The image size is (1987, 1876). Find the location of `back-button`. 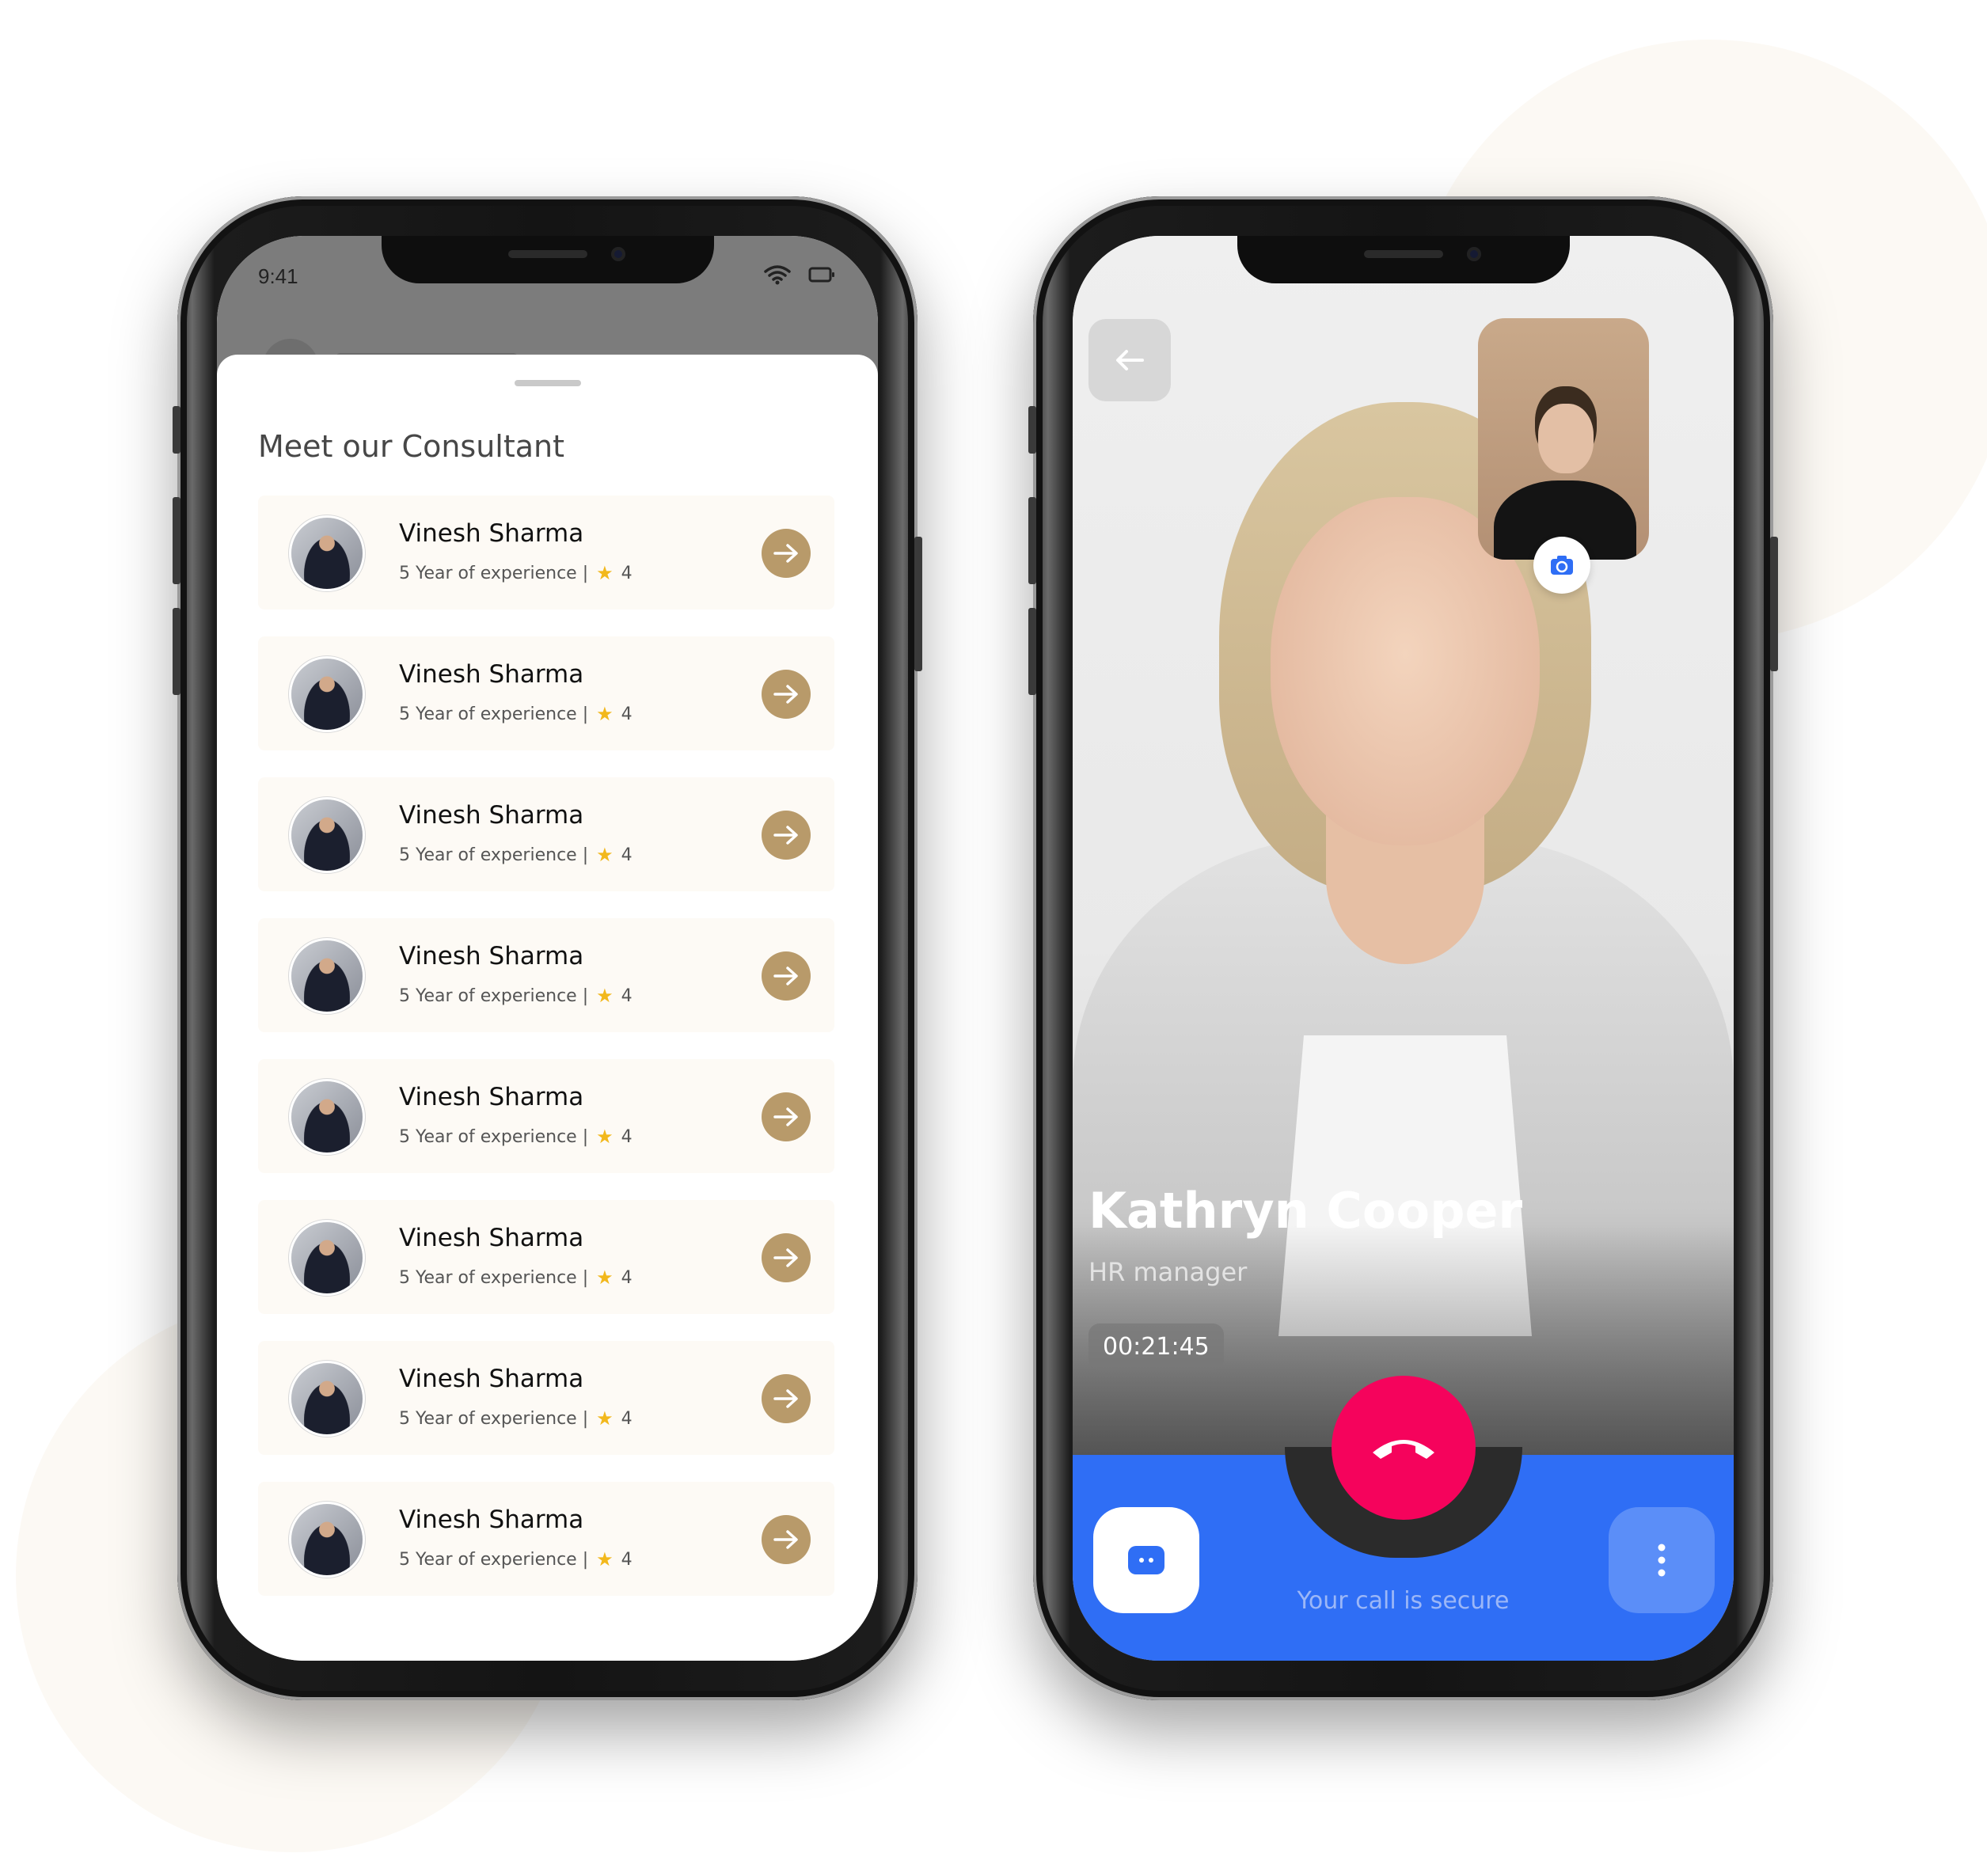

back-button is located at coordinates (1129, 360).